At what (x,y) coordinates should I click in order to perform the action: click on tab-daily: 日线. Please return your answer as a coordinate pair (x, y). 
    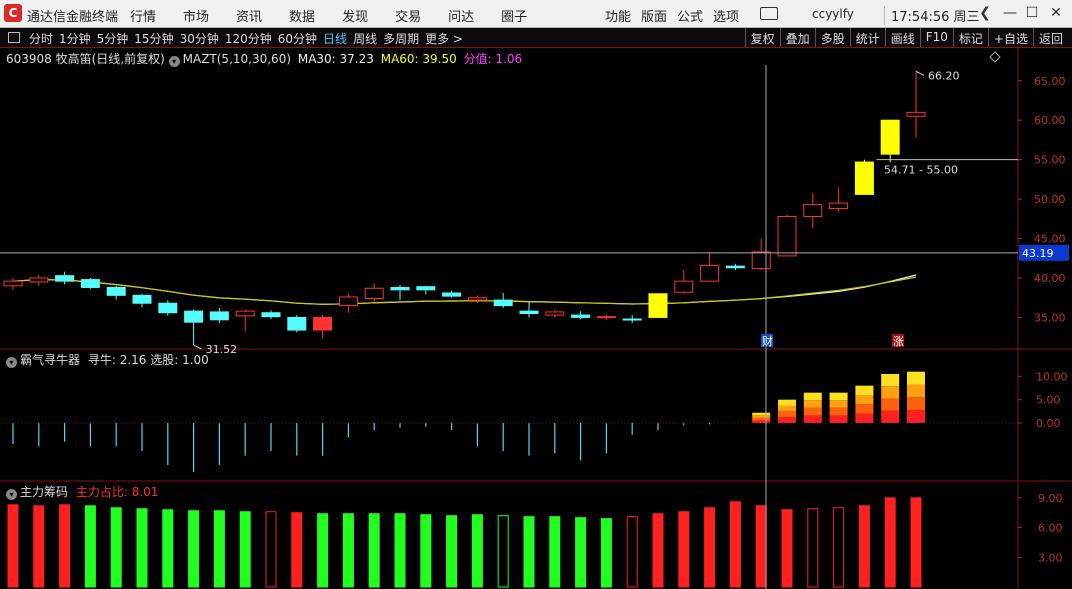
    Looking at the image, I should click on (335, 39).